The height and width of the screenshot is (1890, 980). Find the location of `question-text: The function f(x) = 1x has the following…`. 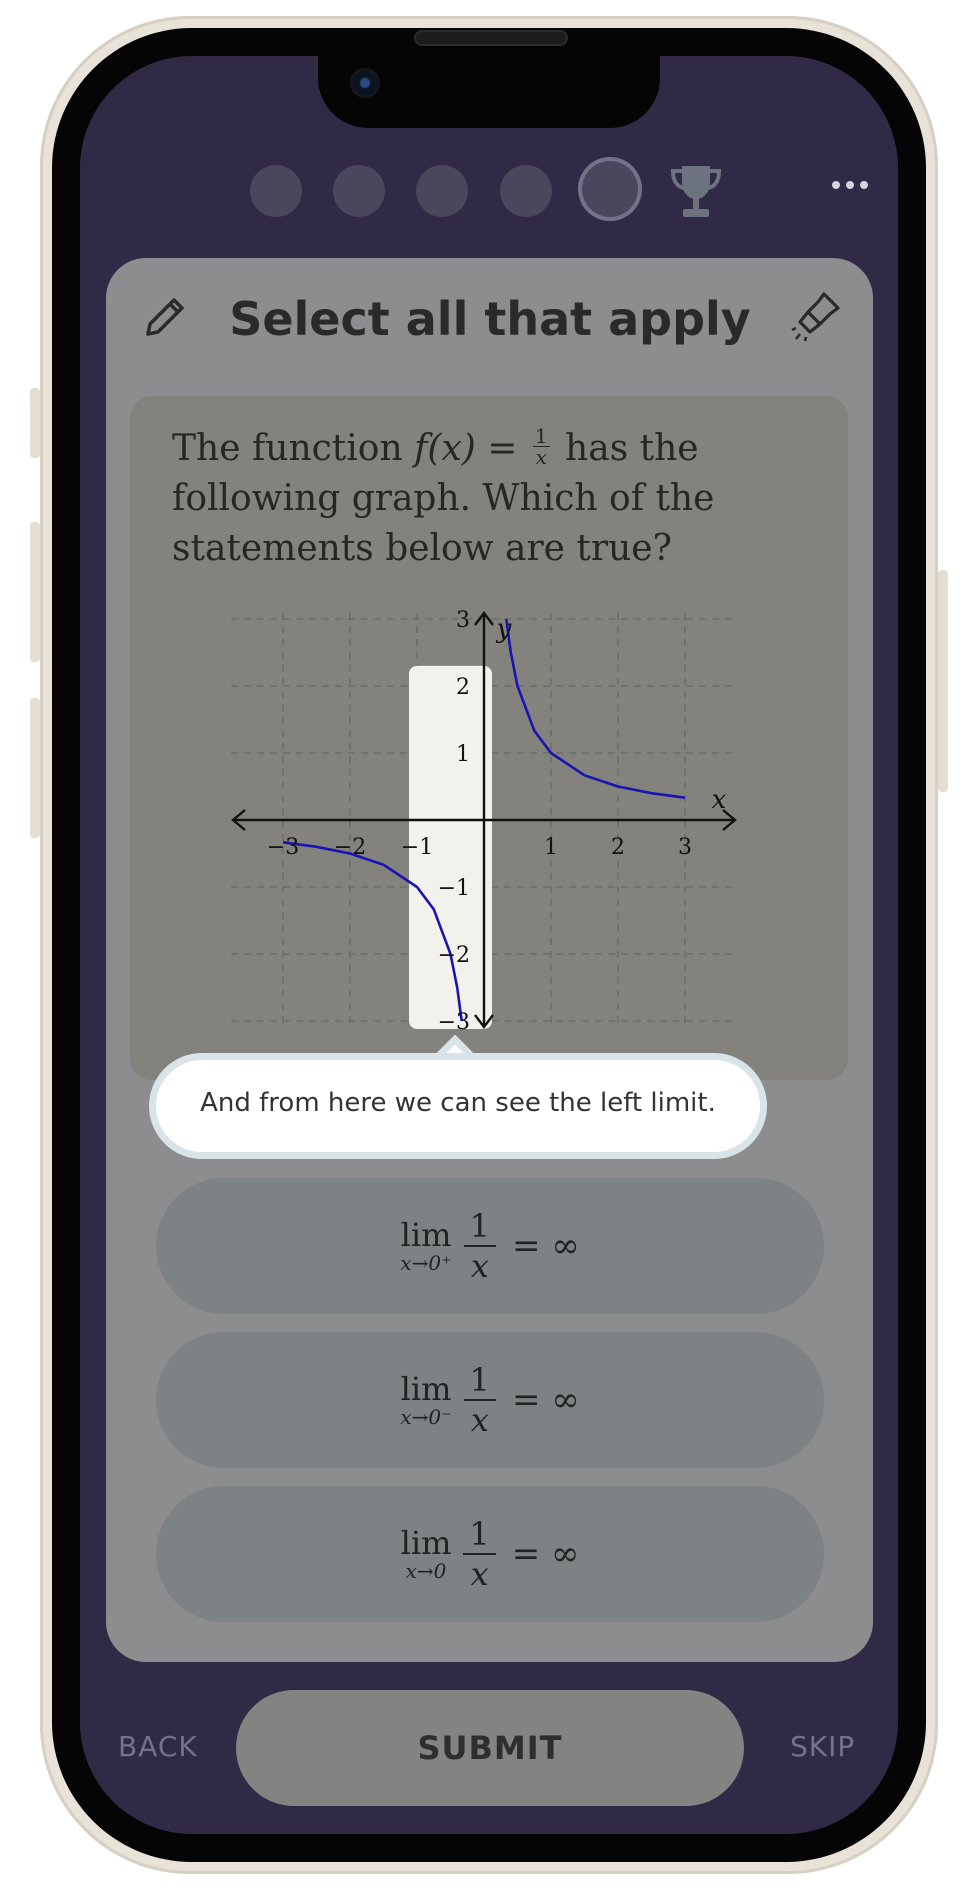

question-text: The function f(x) = 1x has the following… is located at coordinates (492, 499).